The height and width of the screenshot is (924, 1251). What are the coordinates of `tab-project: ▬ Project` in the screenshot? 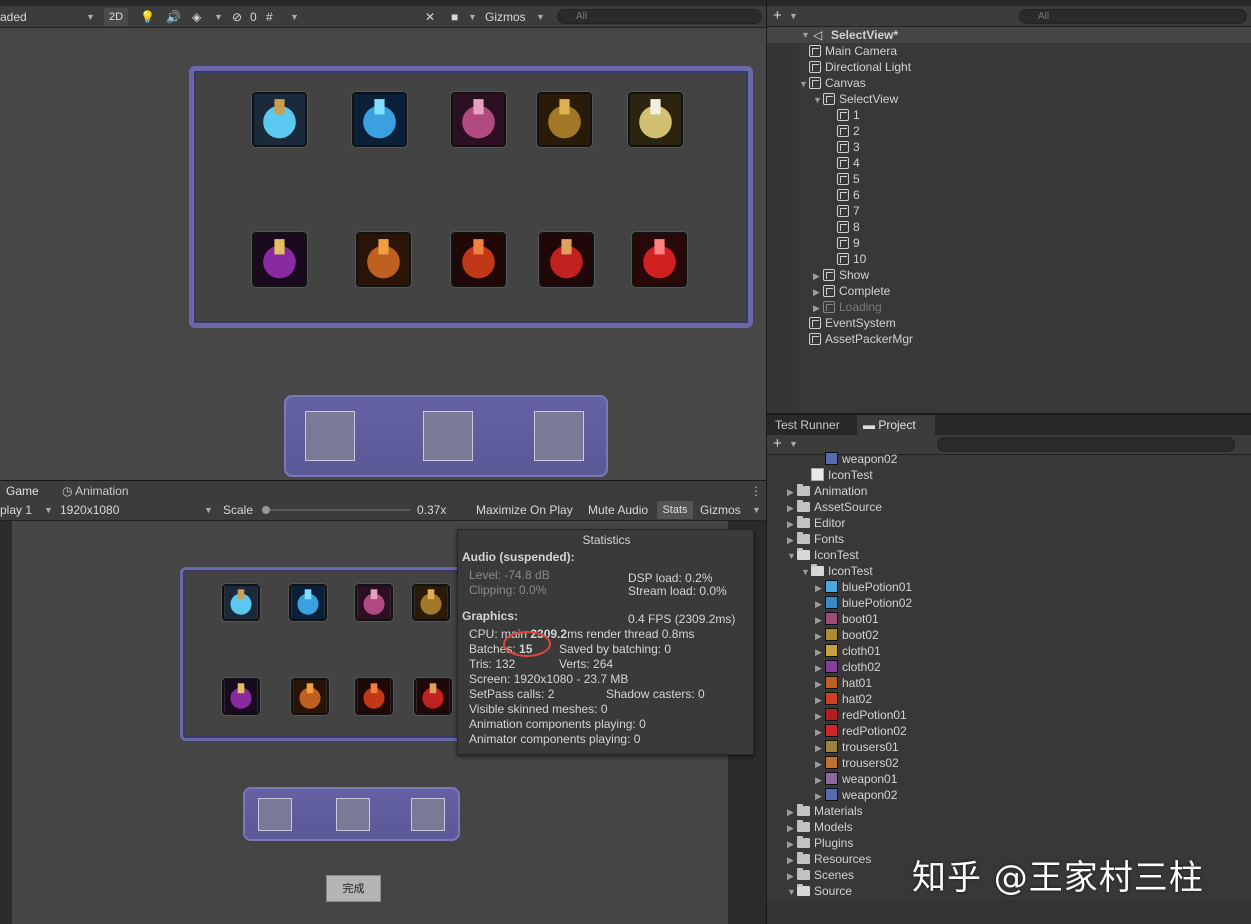 It's located at (896, 425).